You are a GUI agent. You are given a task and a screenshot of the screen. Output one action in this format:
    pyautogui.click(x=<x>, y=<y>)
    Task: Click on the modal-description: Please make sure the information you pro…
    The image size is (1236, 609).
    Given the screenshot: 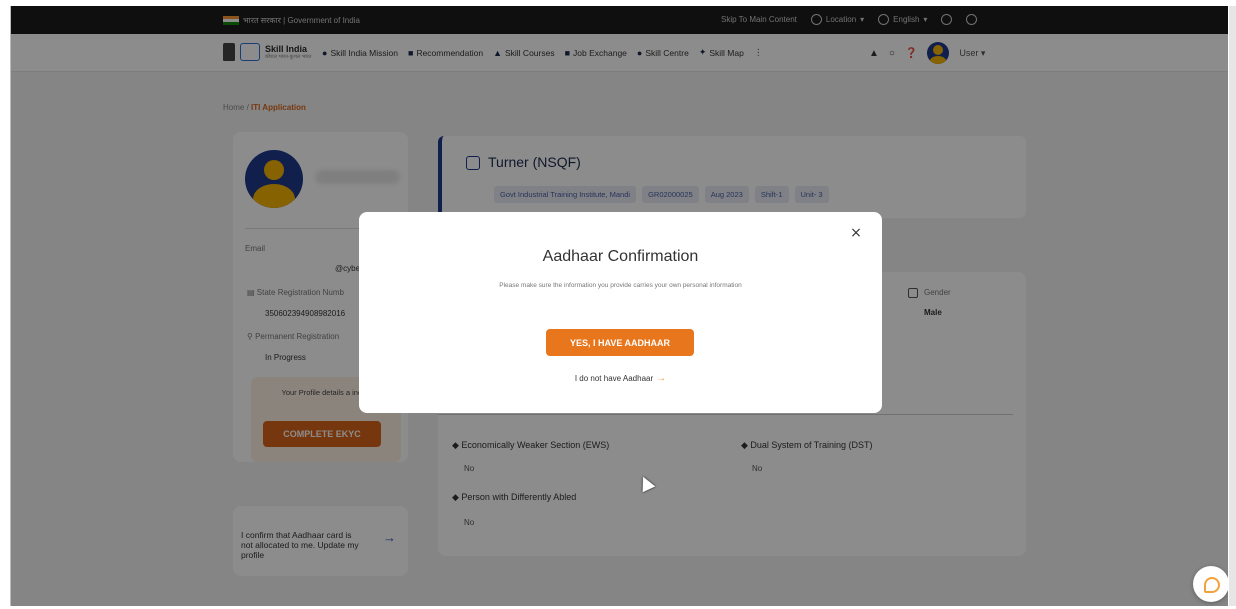 What is the action you would take?
    pyautogui.click(x=620, y=285)
    